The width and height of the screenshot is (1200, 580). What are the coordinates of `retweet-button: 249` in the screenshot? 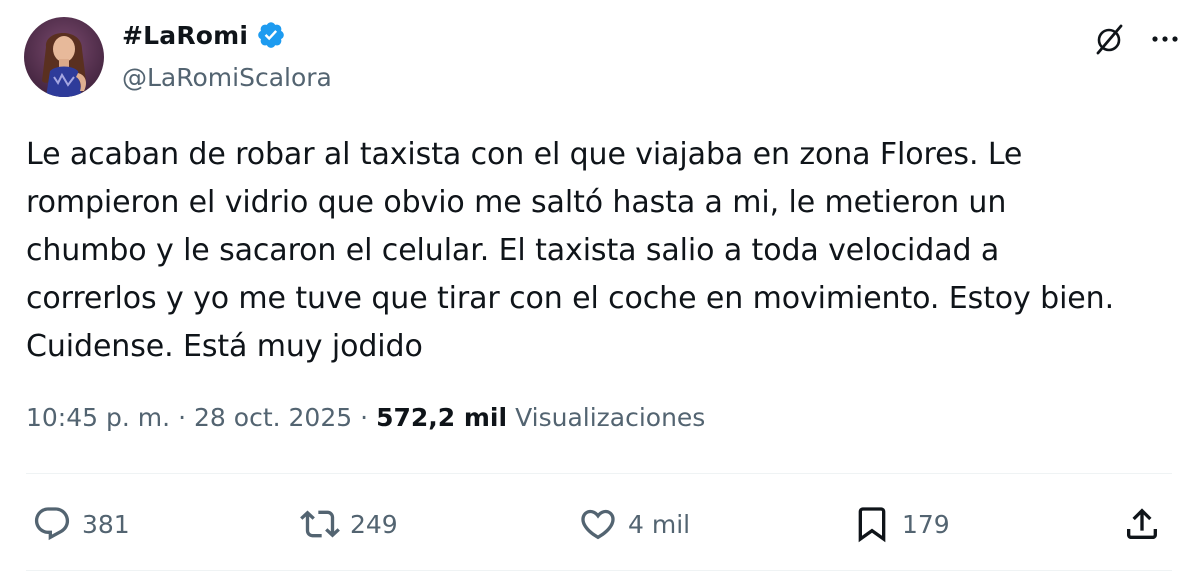 It's located at (349, 524).